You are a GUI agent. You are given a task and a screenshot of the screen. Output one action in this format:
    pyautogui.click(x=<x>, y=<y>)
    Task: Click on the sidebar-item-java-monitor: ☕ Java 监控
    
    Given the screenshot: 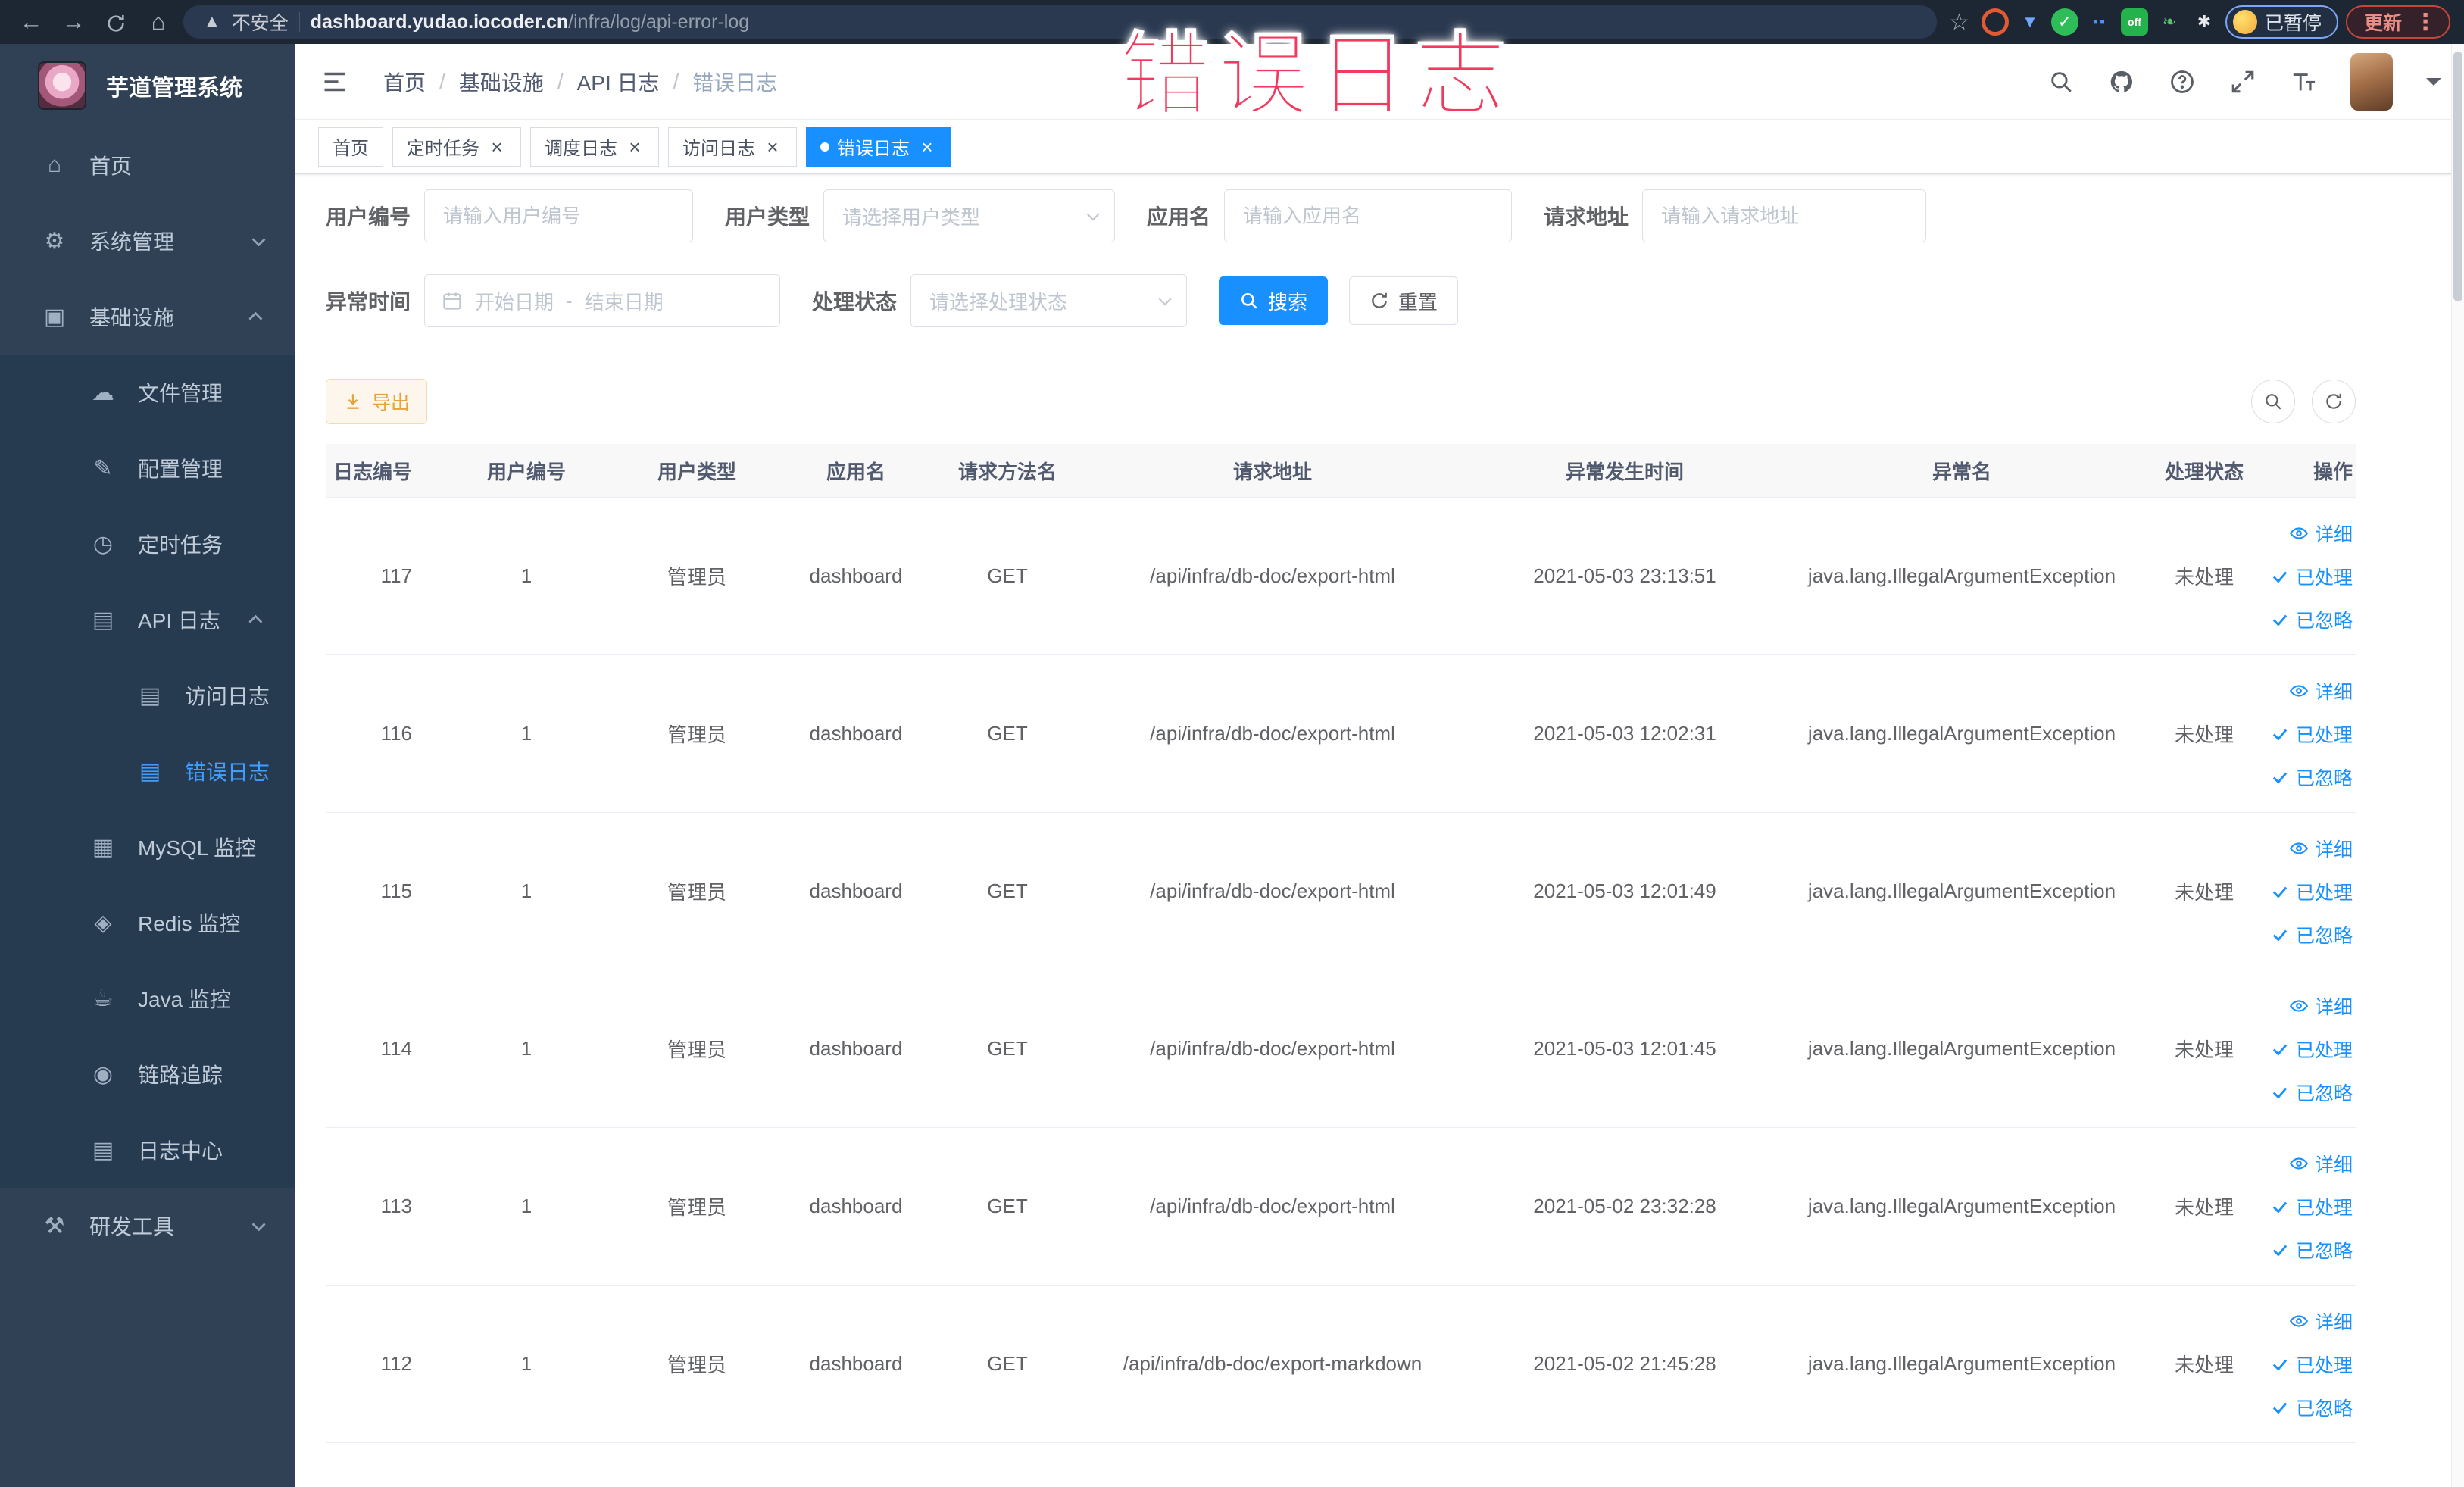 What is the action you would take?
    pyautogui.click(x=147, y=998)
    